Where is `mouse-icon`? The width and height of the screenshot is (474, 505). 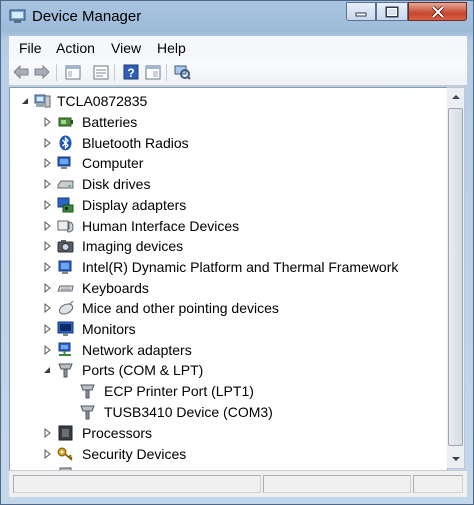
mouse-icon is located at coordinates (66, 307).